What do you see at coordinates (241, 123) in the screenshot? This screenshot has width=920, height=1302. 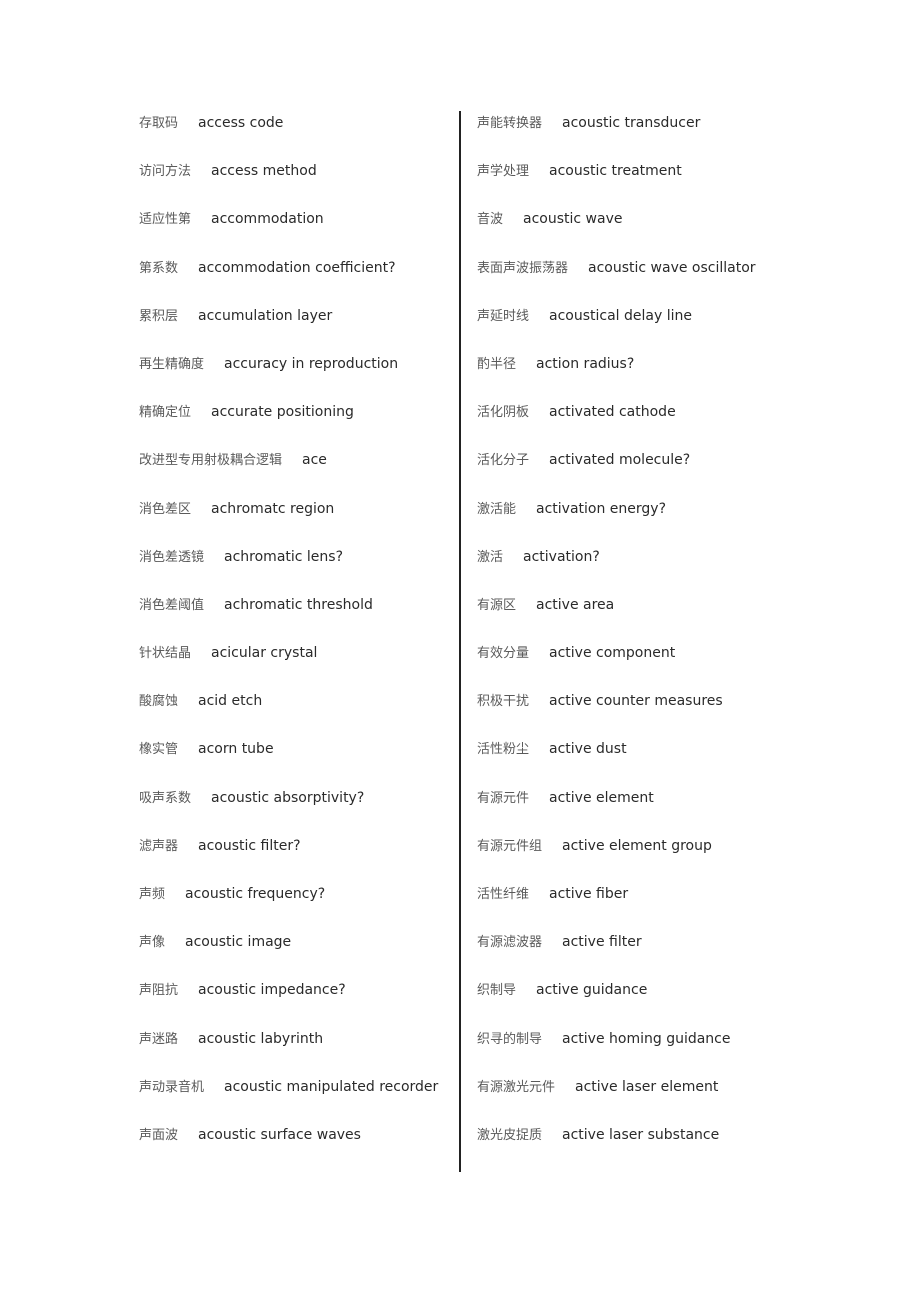 I see `english-term: access code` at bounding box center [241, 123].